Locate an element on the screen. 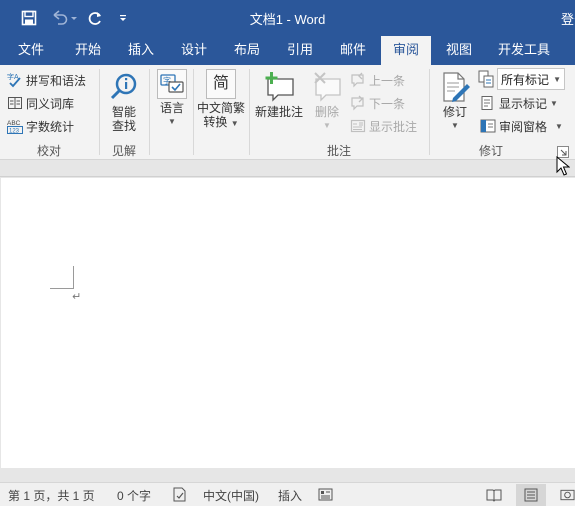 The image size is (575, 506). language-button: 字 语言 ▼ is located at coordinates (172, 99).